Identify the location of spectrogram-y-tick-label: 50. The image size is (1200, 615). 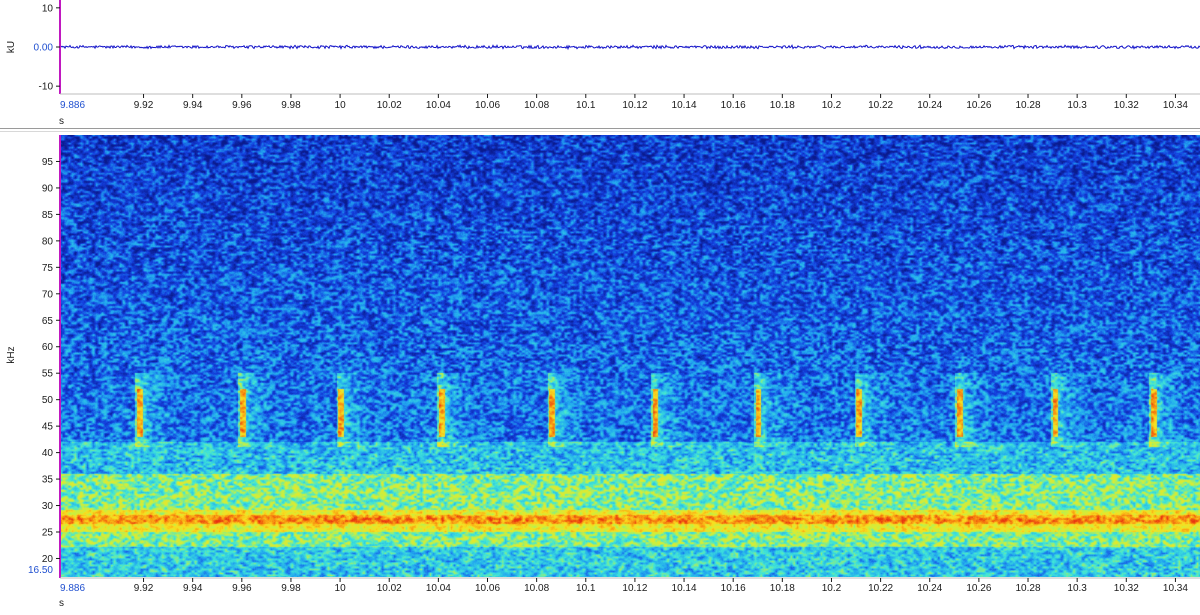
(48, 400).